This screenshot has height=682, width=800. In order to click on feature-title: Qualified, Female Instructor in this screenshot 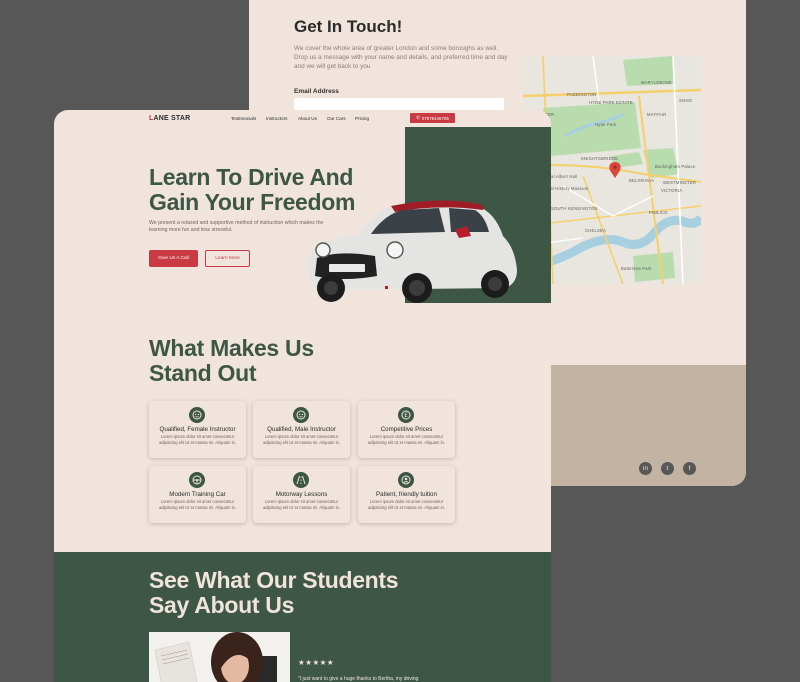, I will do `click(197, 429)`.